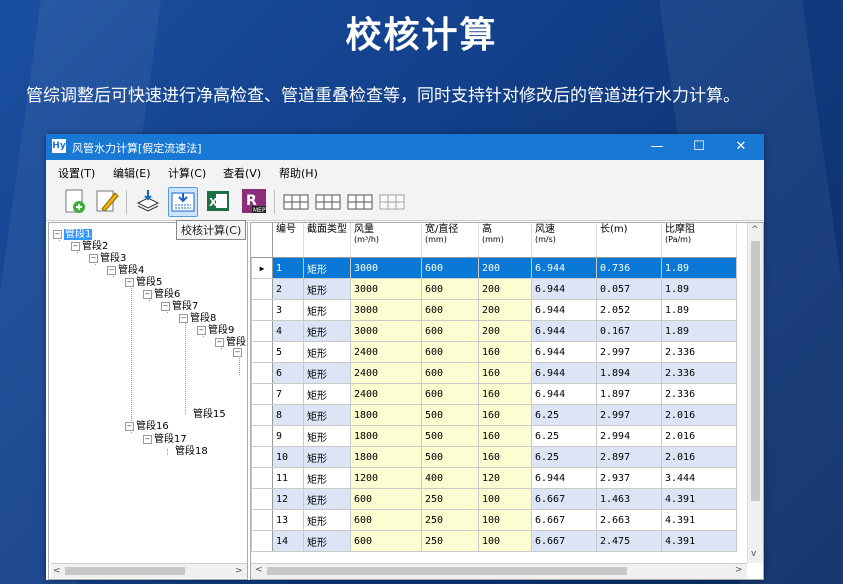 This screenshot has width=843, height=584. I want to click on cell-id: 13, so click(288, 520).